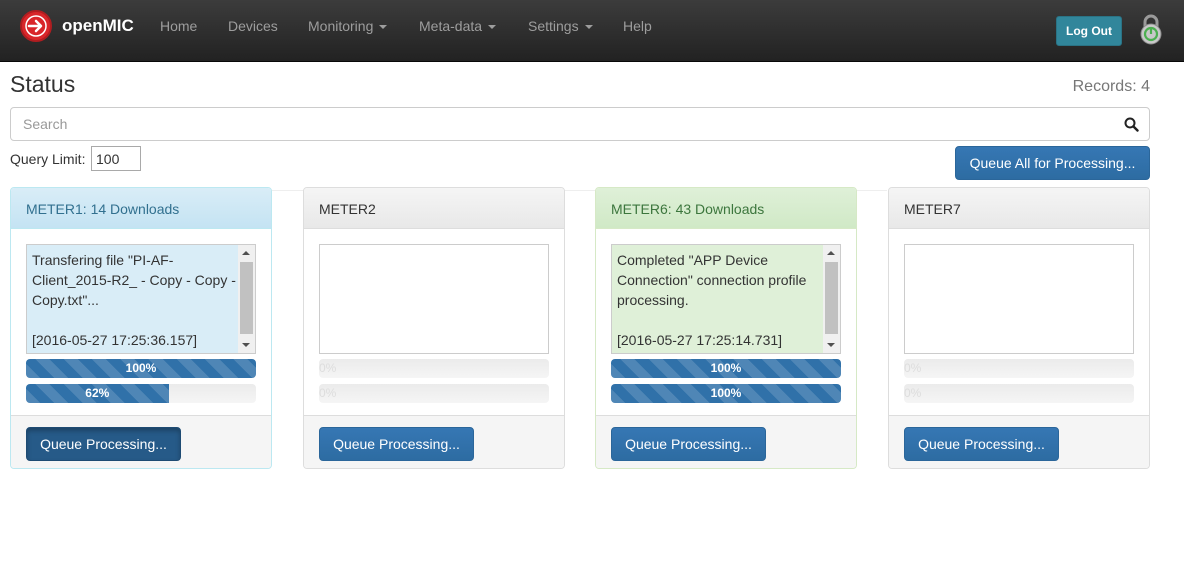 This screenshot has width=1184, height=563. Describe the element at coordinates (341, 26) in the screenshot. I see `nav-monitoring-label: Monitoring` at that location.